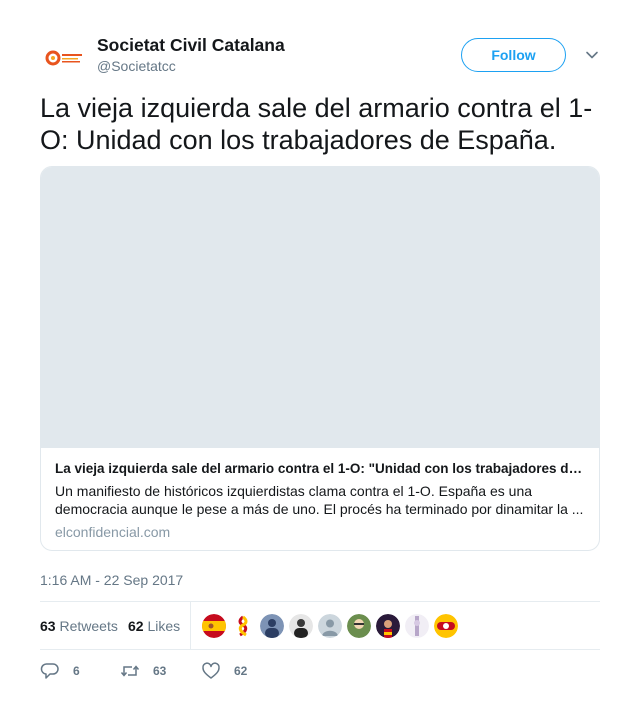 This screenshot has height=711, width=640. What do you see at coordinates (143, 671) in the screenshot?
I see `retweet-button: 63` at bounding box center [143, 671].